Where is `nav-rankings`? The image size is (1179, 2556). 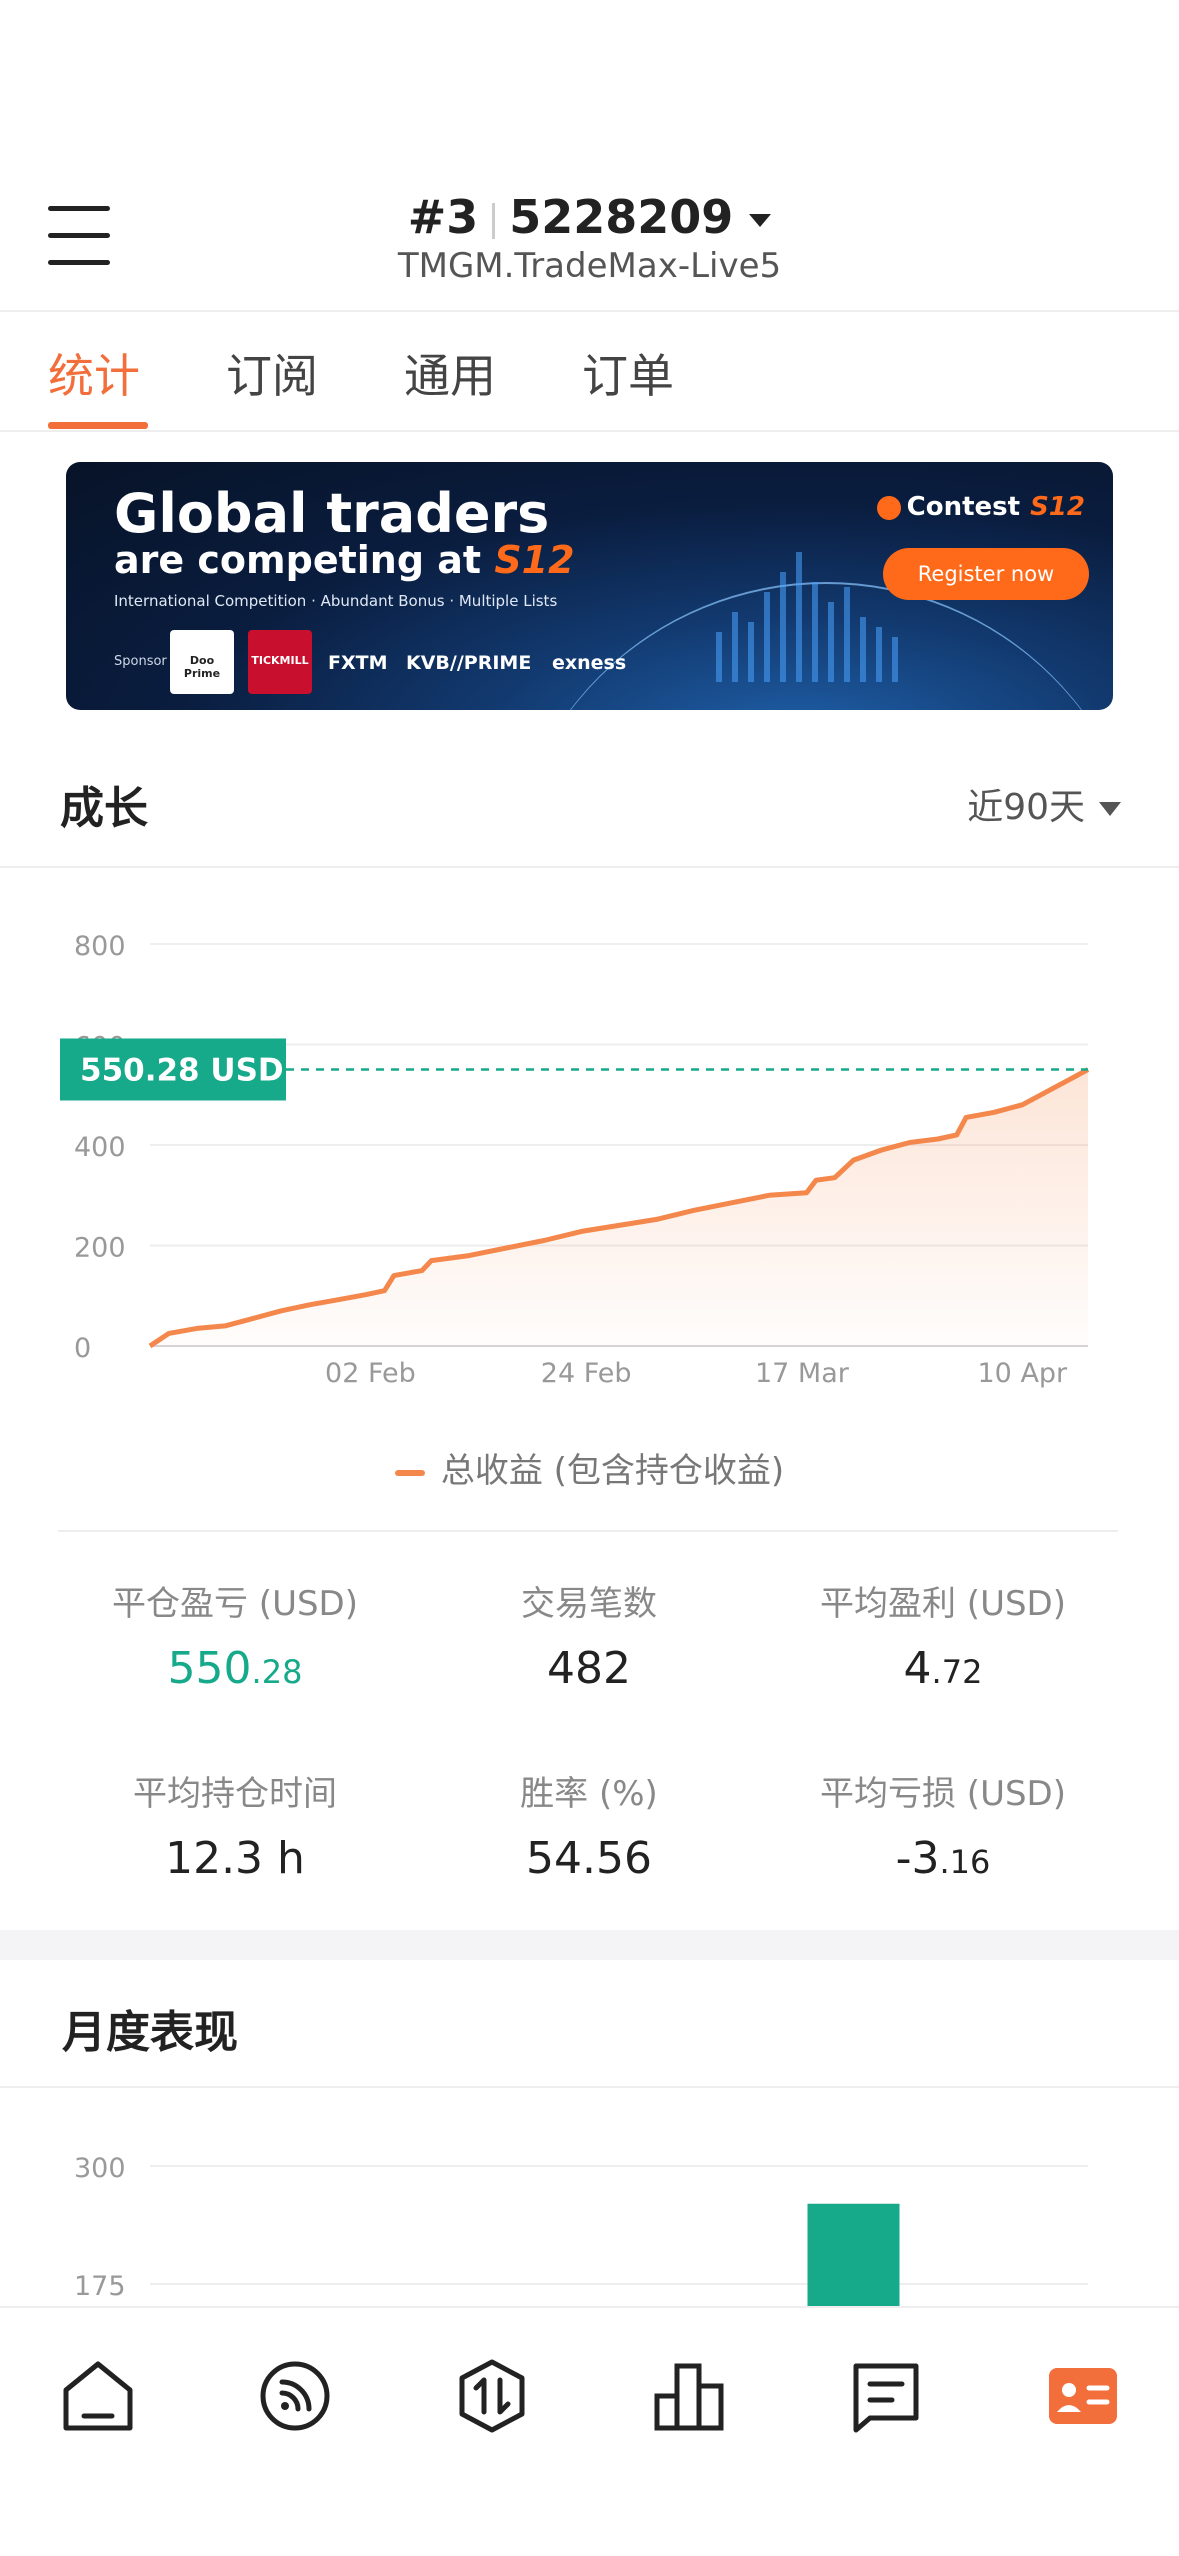
nav-rankings is located at coordinates (689, 2396).